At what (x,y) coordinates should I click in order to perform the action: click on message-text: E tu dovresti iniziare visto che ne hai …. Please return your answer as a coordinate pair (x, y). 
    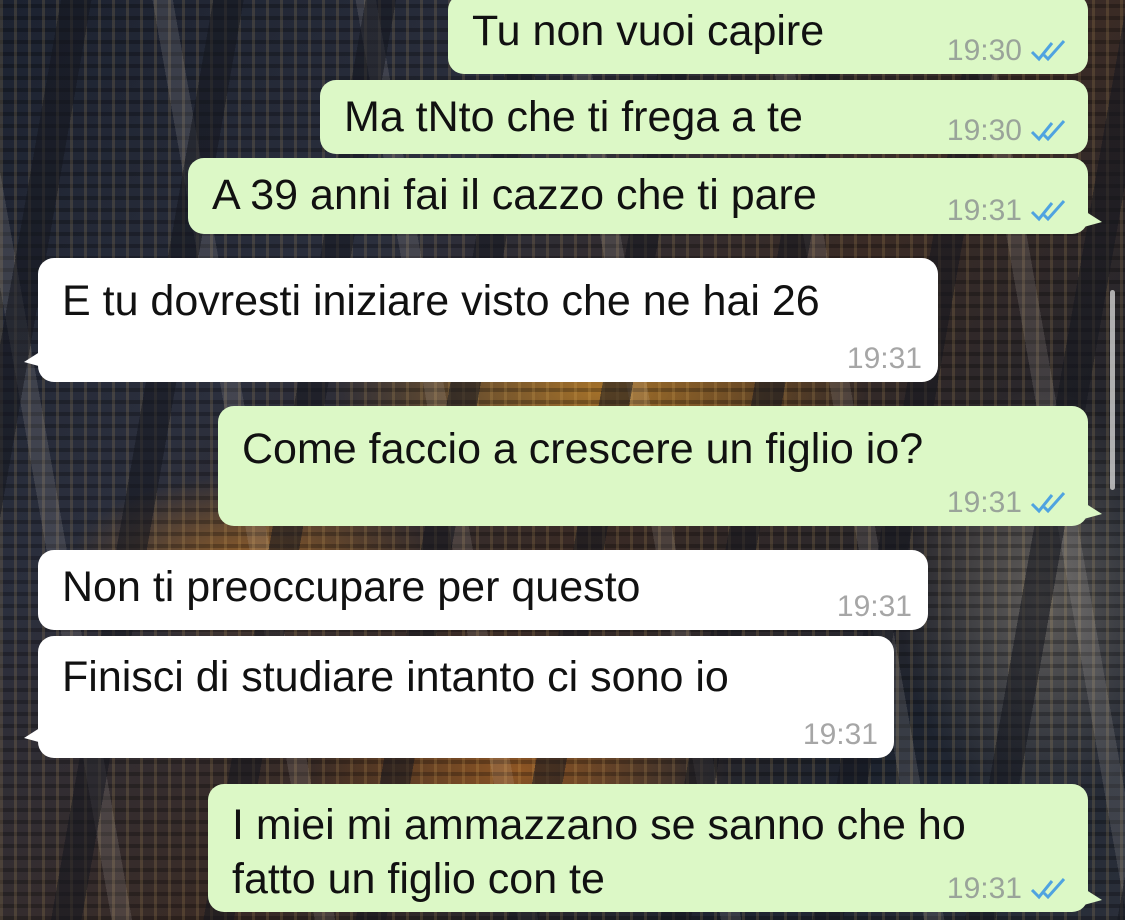
    Looking at the image, I should click on (441, 301).